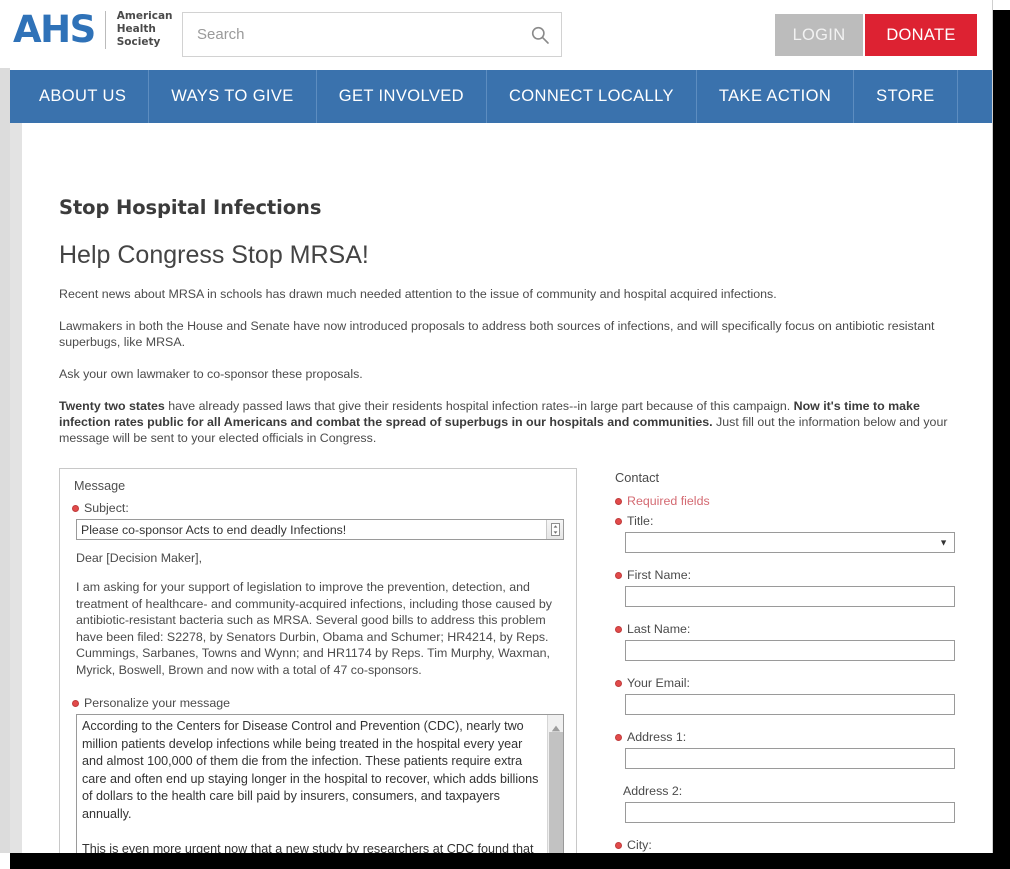  I want to click on nav-filler, so click(975, 96).